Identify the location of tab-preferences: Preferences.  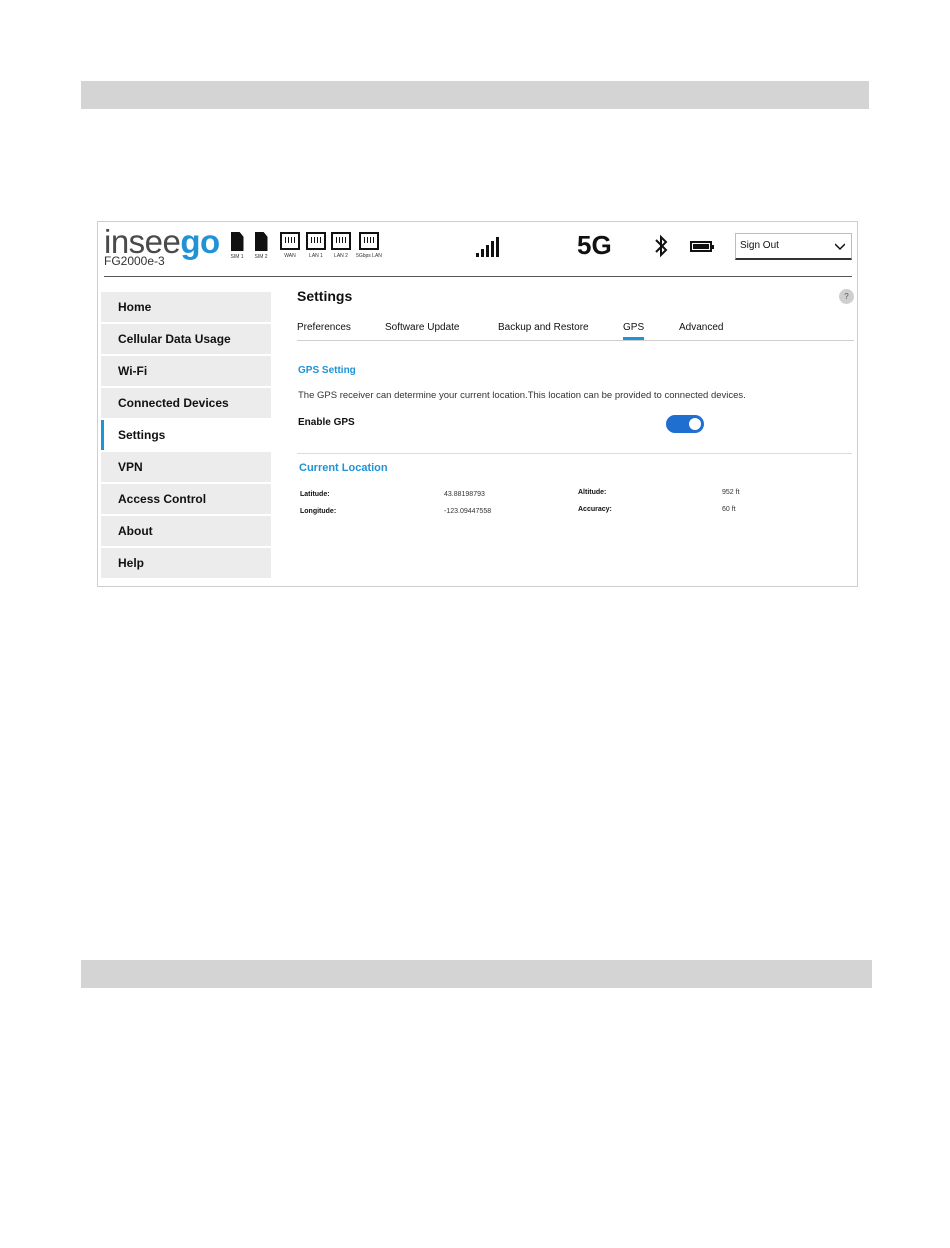
(324, 327).